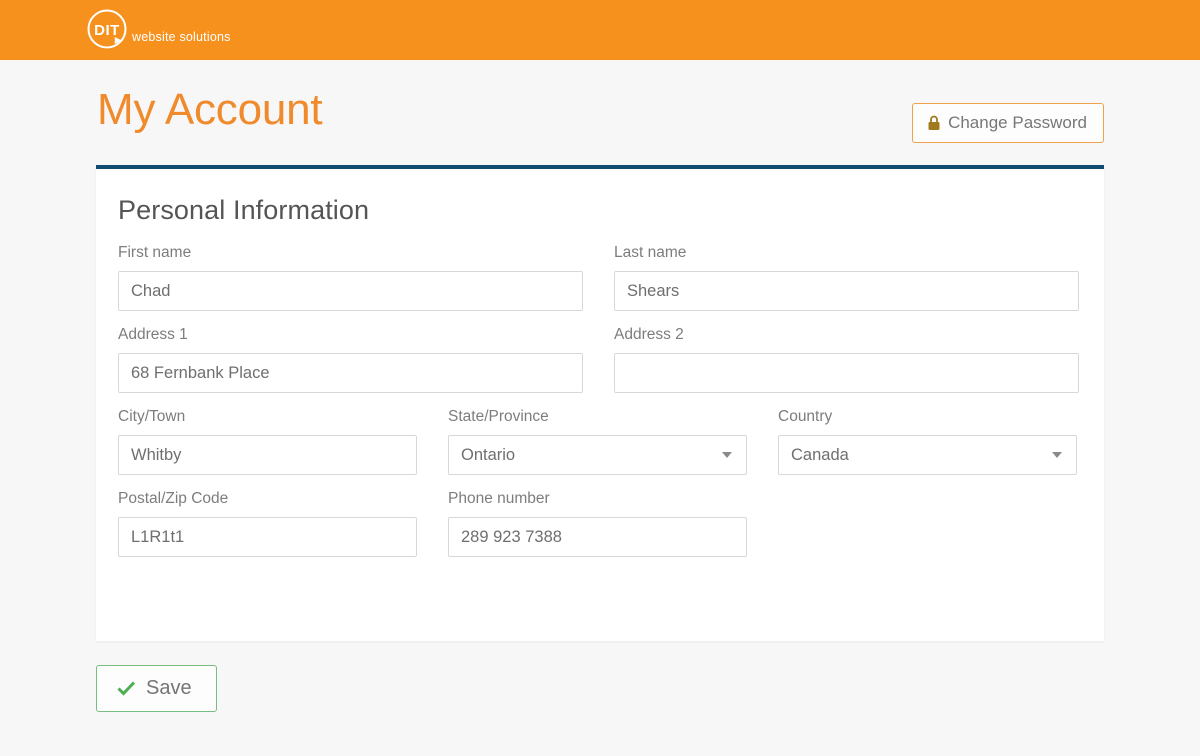 The width and height of the screenshot is (1200, 756). Describe the element at coordinates (649, 334) in the screenshot. I see `address-2-label: Address 2` at that location.